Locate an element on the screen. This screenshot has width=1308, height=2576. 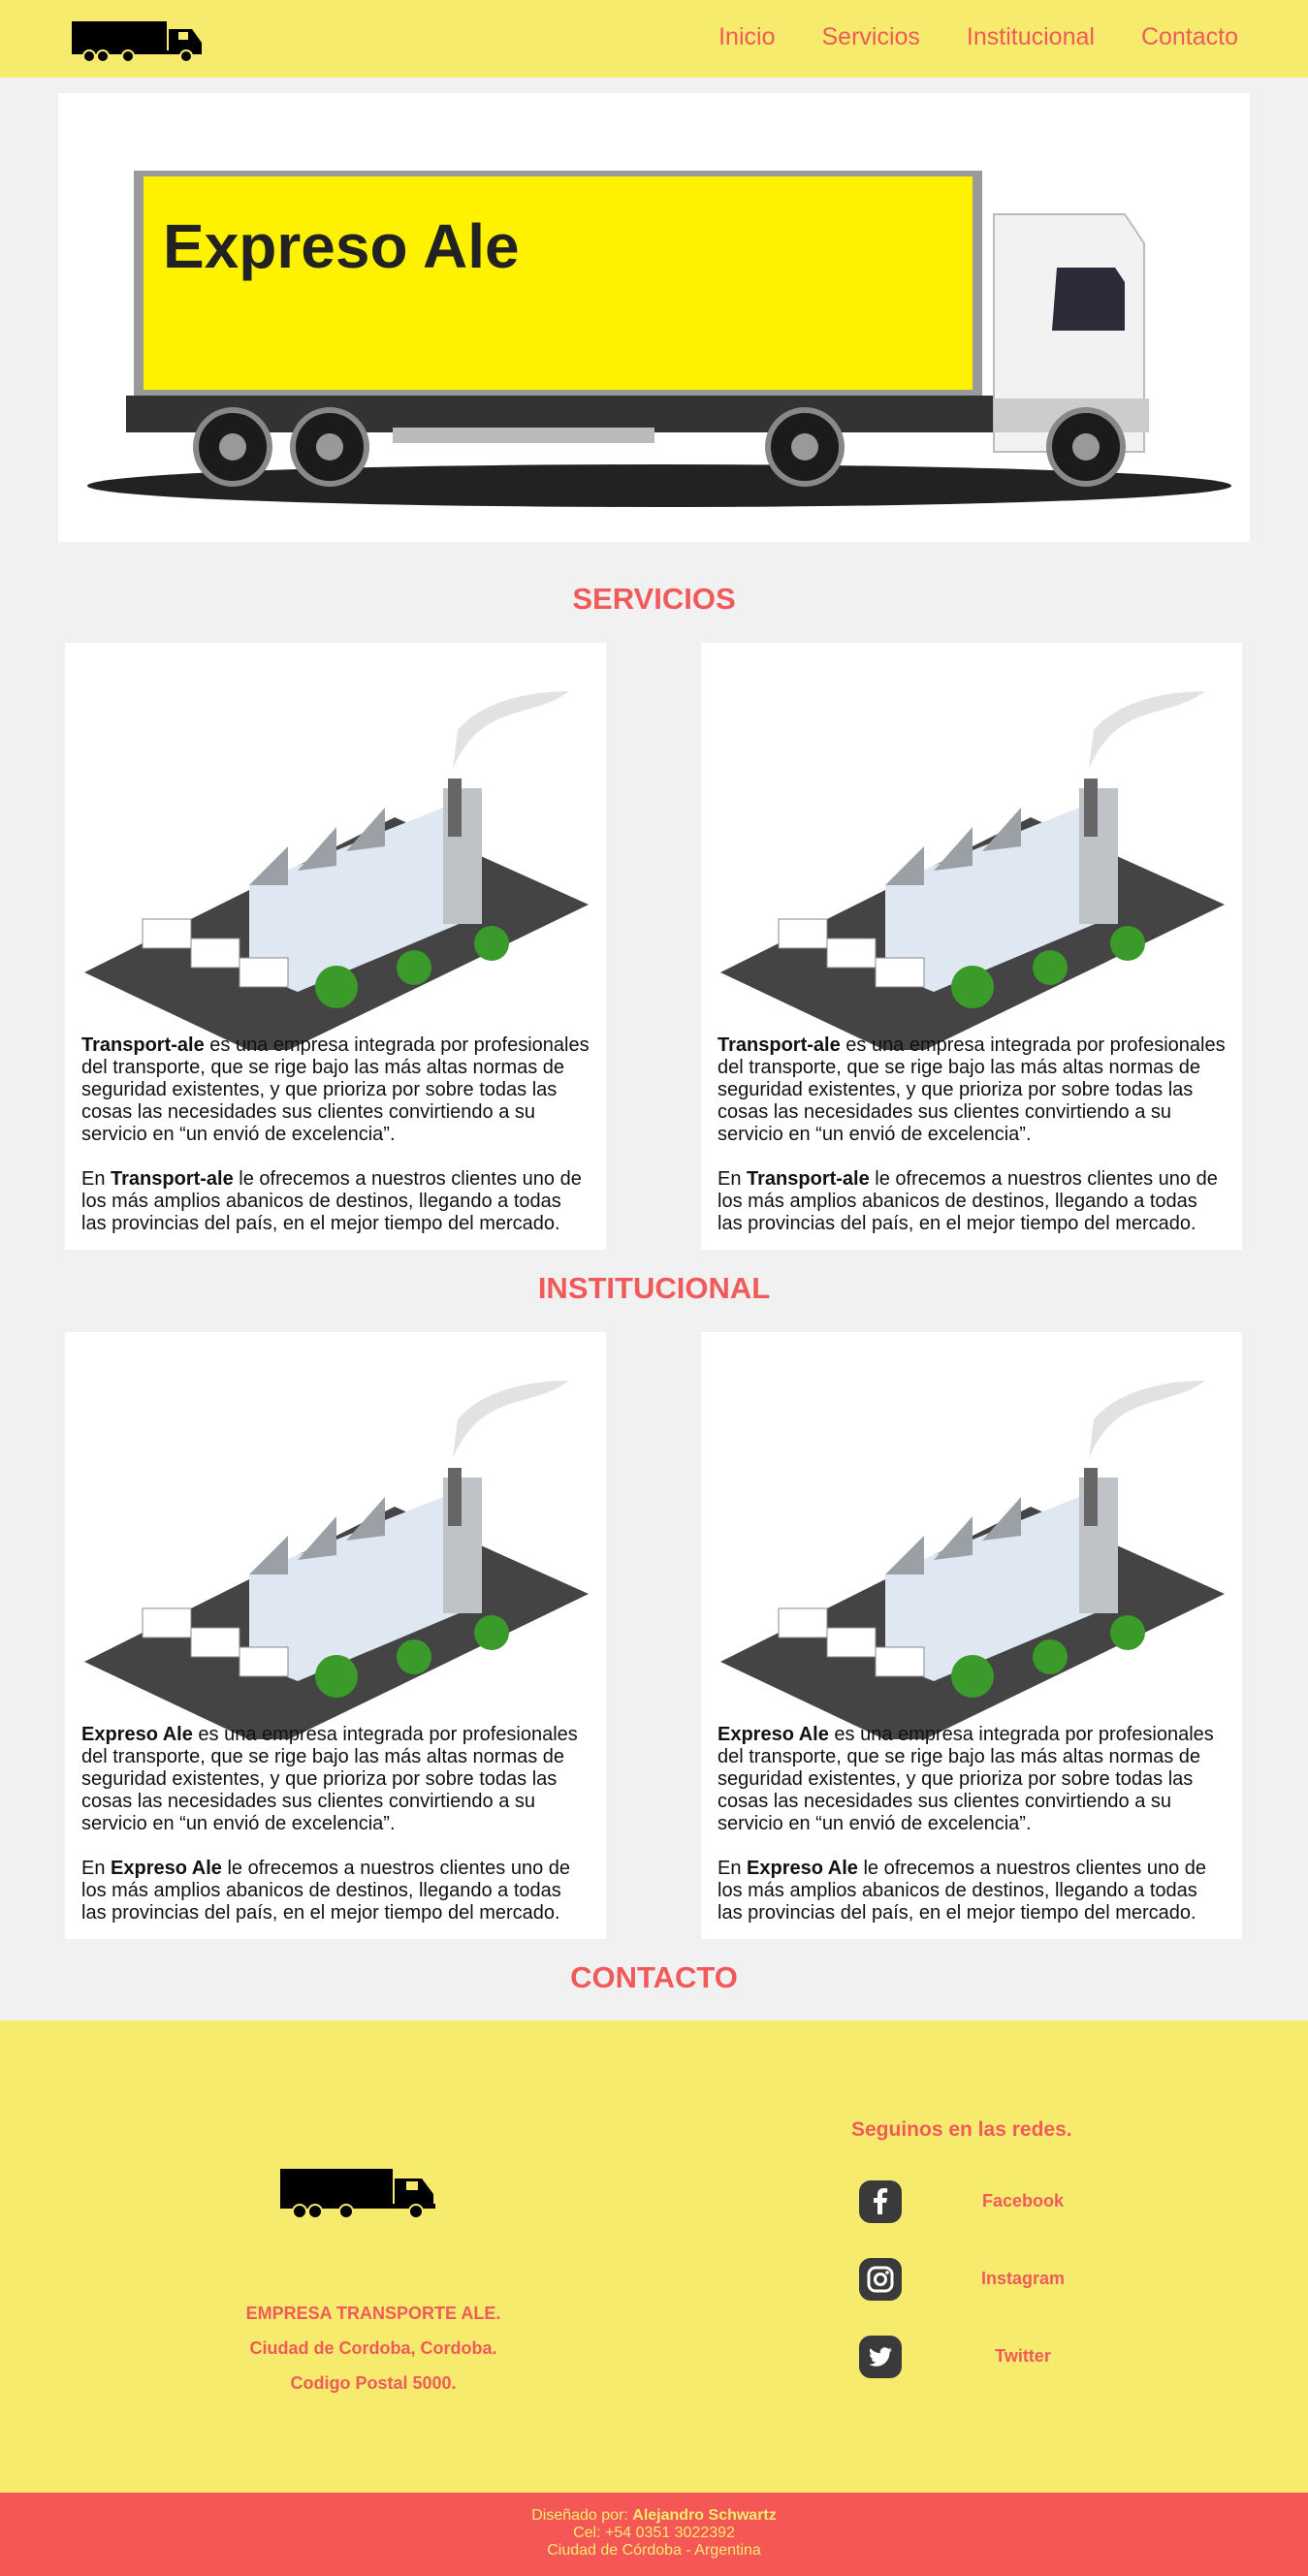
social-twitter: Twitter is located at coordinates (1003, 2357).